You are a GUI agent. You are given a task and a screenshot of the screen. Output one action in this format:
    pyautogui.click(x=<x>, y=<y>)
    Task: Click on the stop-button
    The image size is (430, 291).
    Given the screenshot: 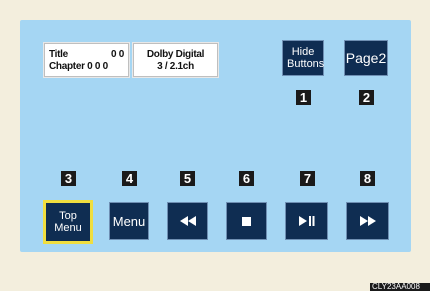 What is the action you would take?
    pyautogui.click(x=246, y=221)
    